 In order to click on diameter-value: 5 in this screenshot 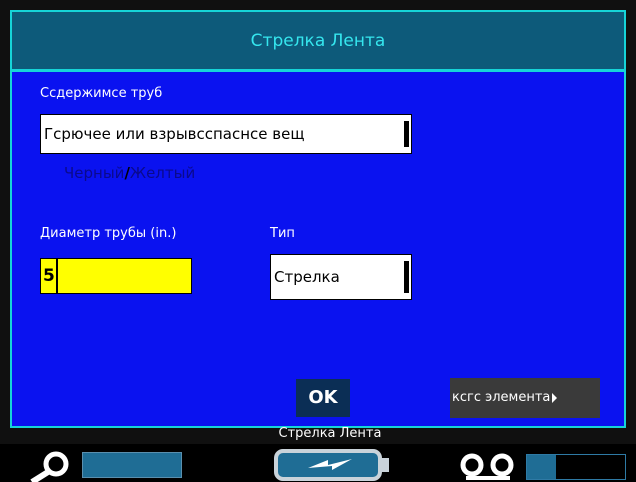, I will do `click(50, 276)`.